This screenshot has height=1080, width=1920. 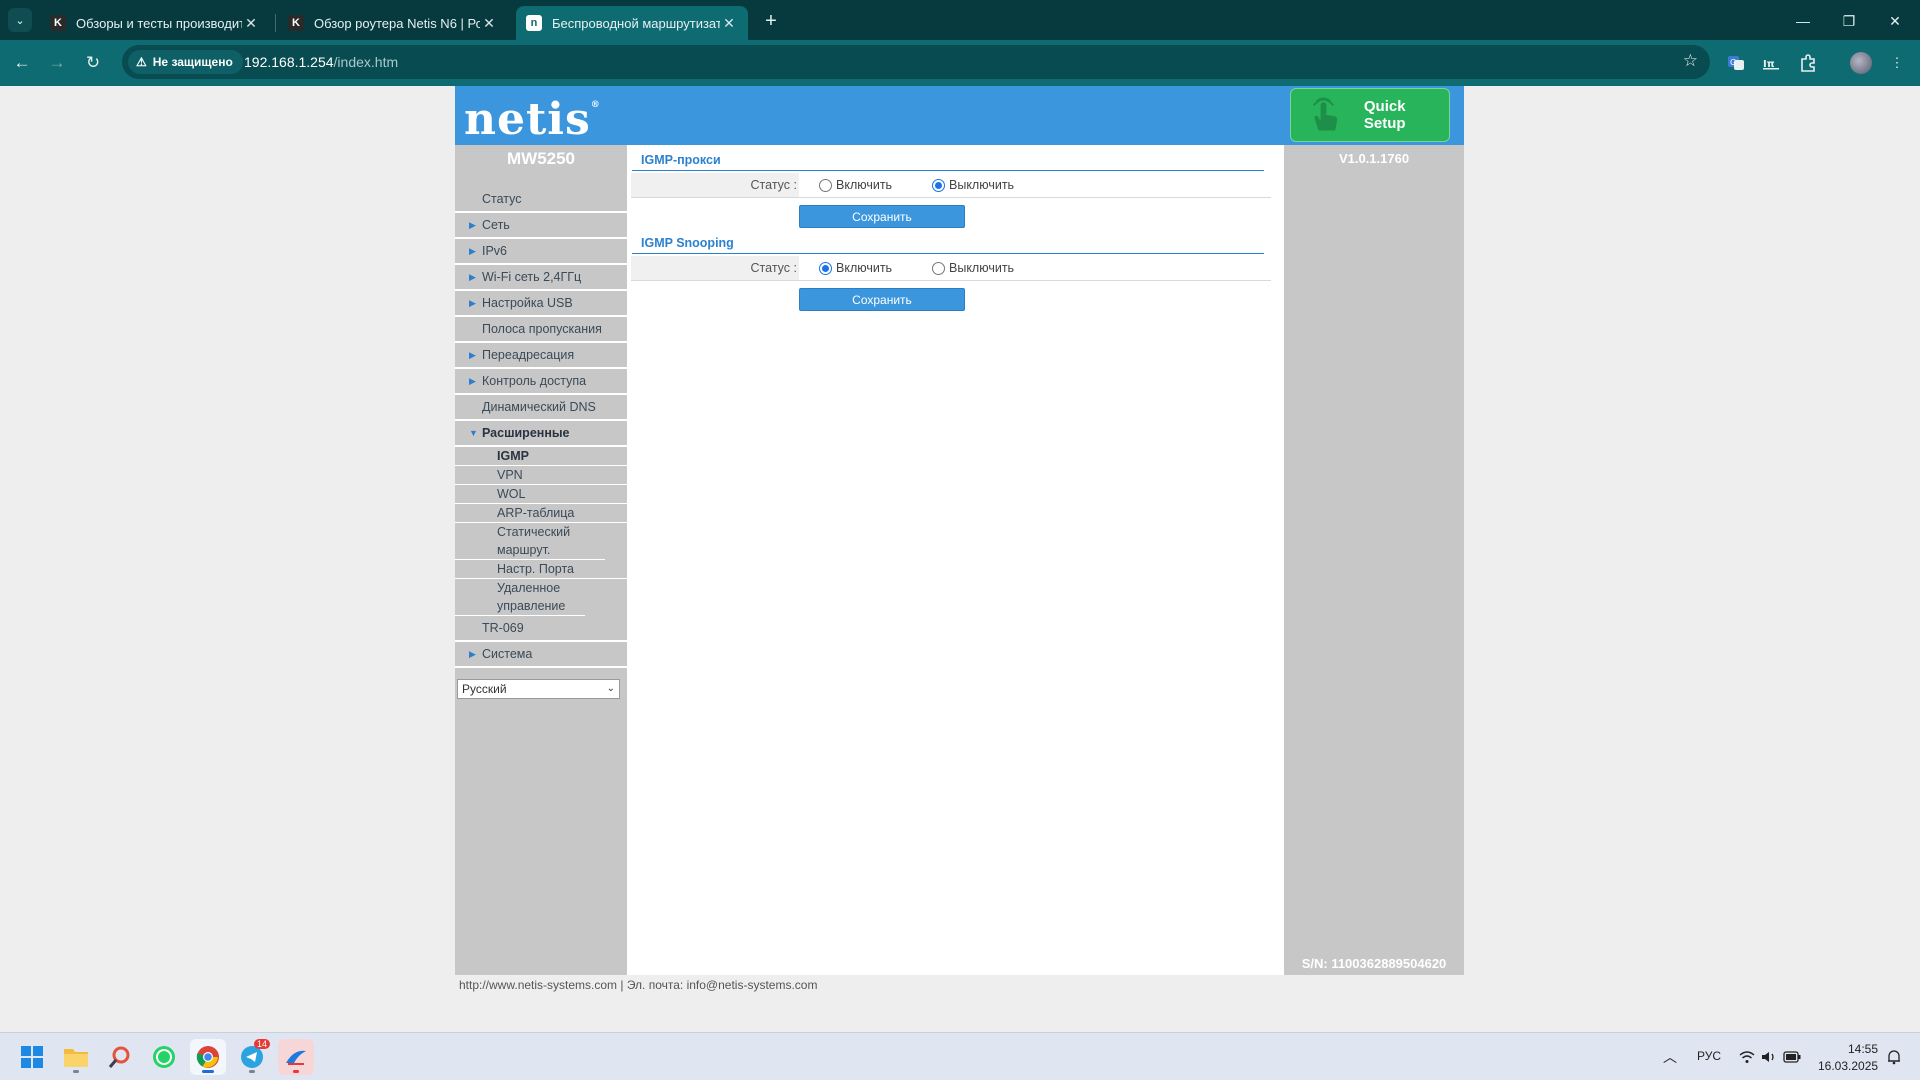 I want to click on menu-item-access-control: ▶ Контроль доступа, so click(x=541, y=382).